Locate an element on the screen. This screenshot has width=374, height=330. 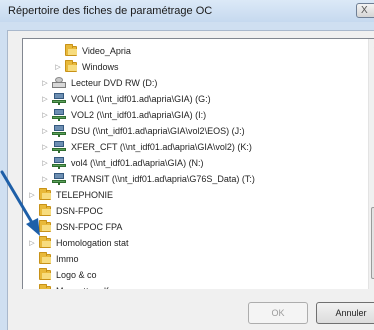
tree-item-label: Logo & co is located at coordinates (76, 275).